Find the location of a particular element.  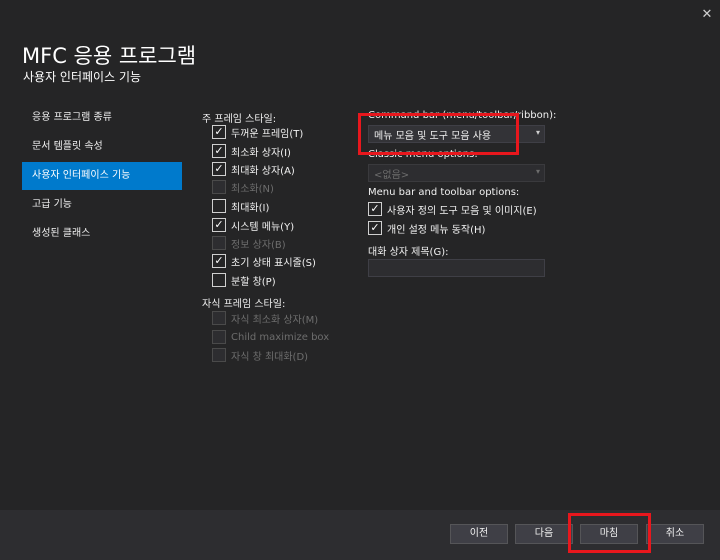

child-frame-style-label: 자식 프레임 스타일: is located at coordinates (244, 304).